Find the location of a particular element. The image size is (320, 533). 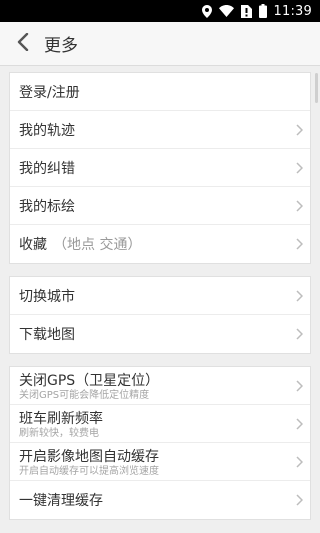

location-icon is located at coordinates (206, 11).